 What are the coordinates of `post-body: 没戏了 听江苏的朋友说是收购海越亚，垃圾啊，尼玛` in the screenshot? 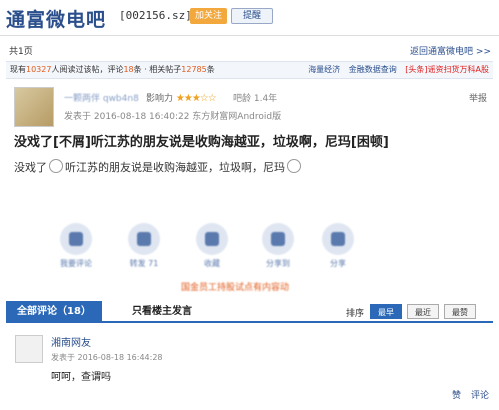 It's located at (158, 167).